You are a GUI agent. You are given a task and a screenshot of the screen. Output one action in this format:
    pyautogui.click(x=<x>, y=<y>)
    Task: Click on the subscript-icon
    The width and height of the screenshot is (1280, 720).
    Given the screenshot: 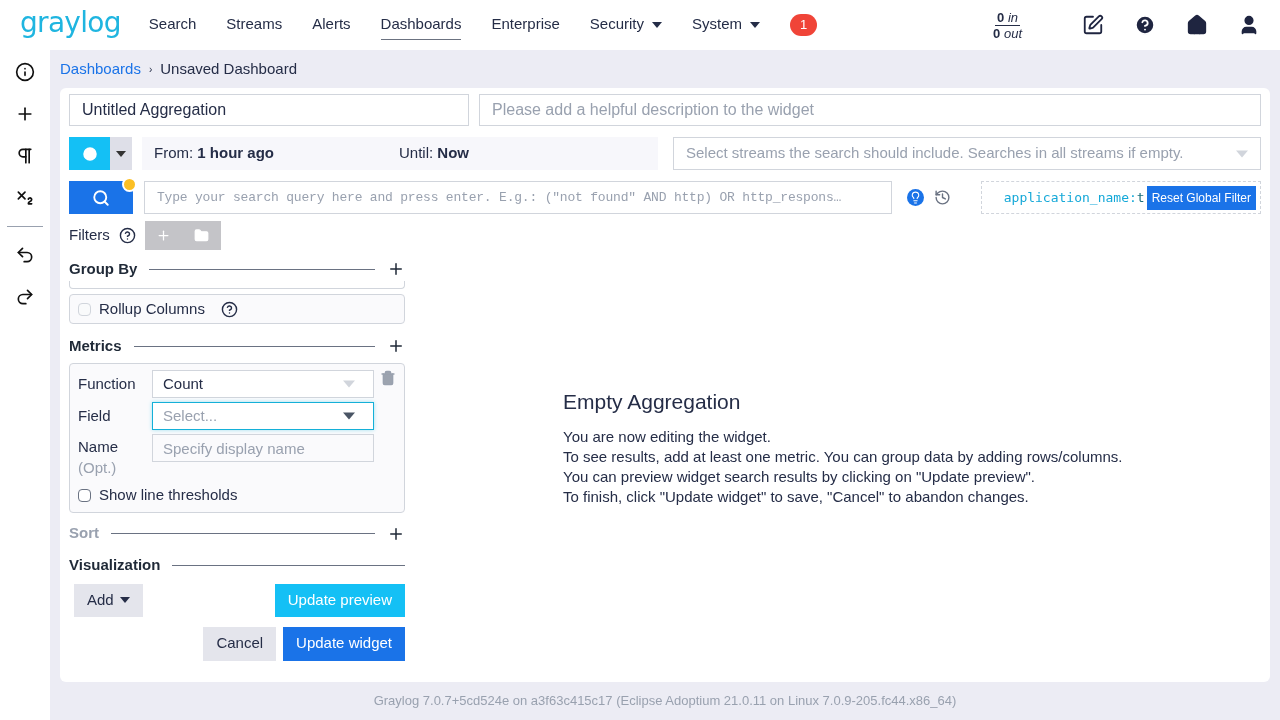 What is the action you would take?
    pyautogui.click(x=25, y=198)
    